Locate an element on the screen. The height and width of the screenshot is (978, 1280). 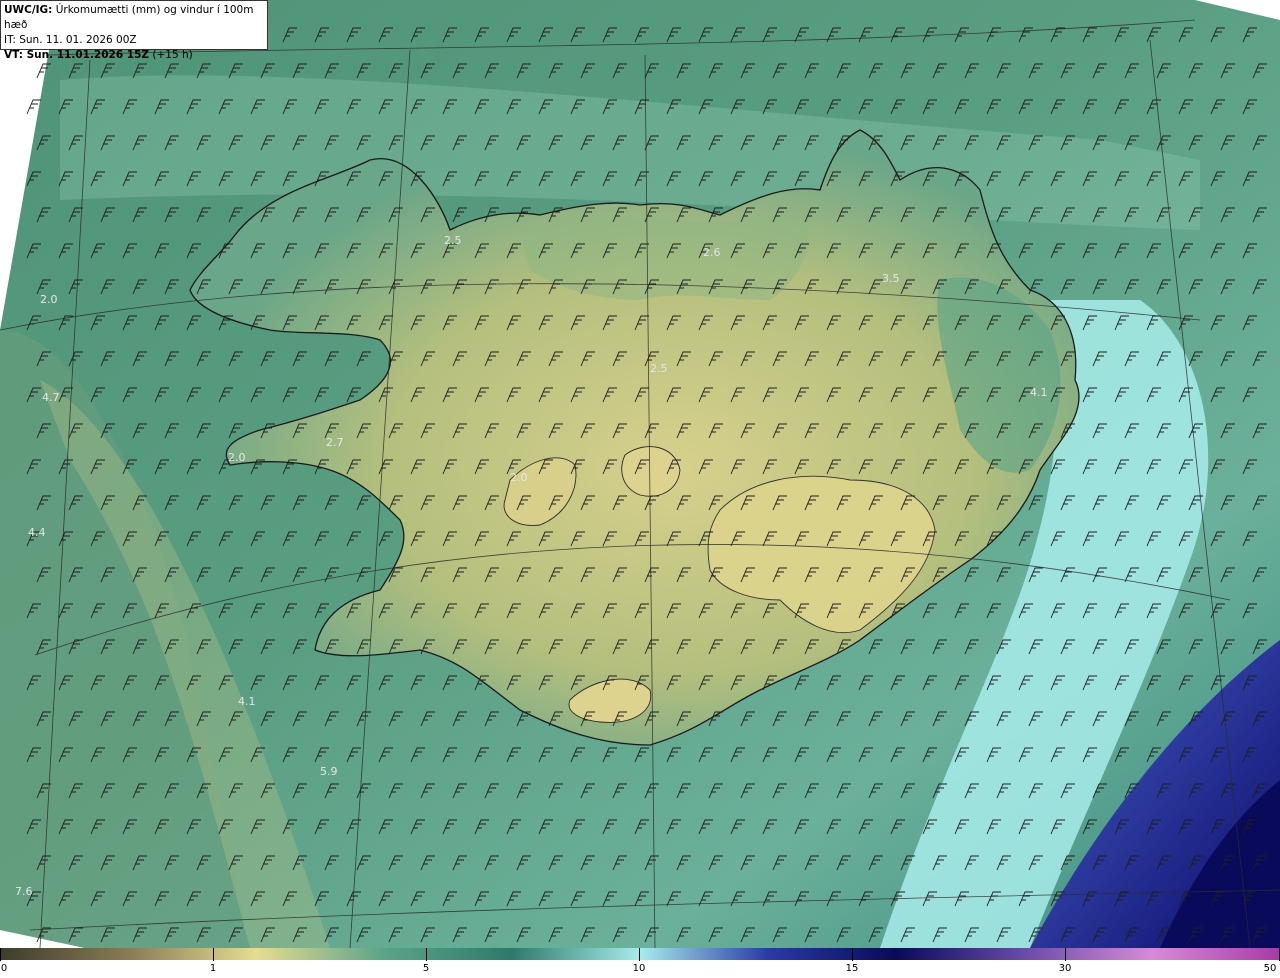
hofsjokull-glacier is located at coordinates (651, 471).